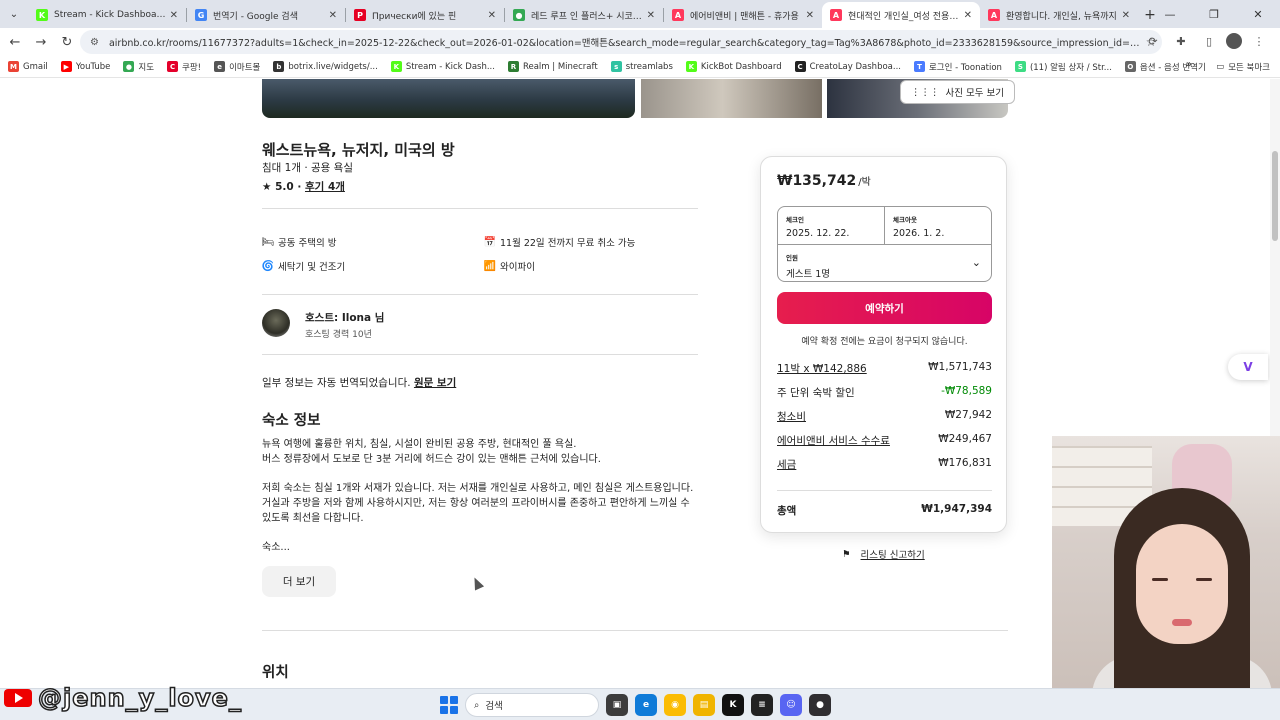 The width and height of the screenshot is (1280, 720). What do you see at coordinates (786, 464) in the screenshot?
I see `price-line-label: 세금` at bounding box center [786, 464].